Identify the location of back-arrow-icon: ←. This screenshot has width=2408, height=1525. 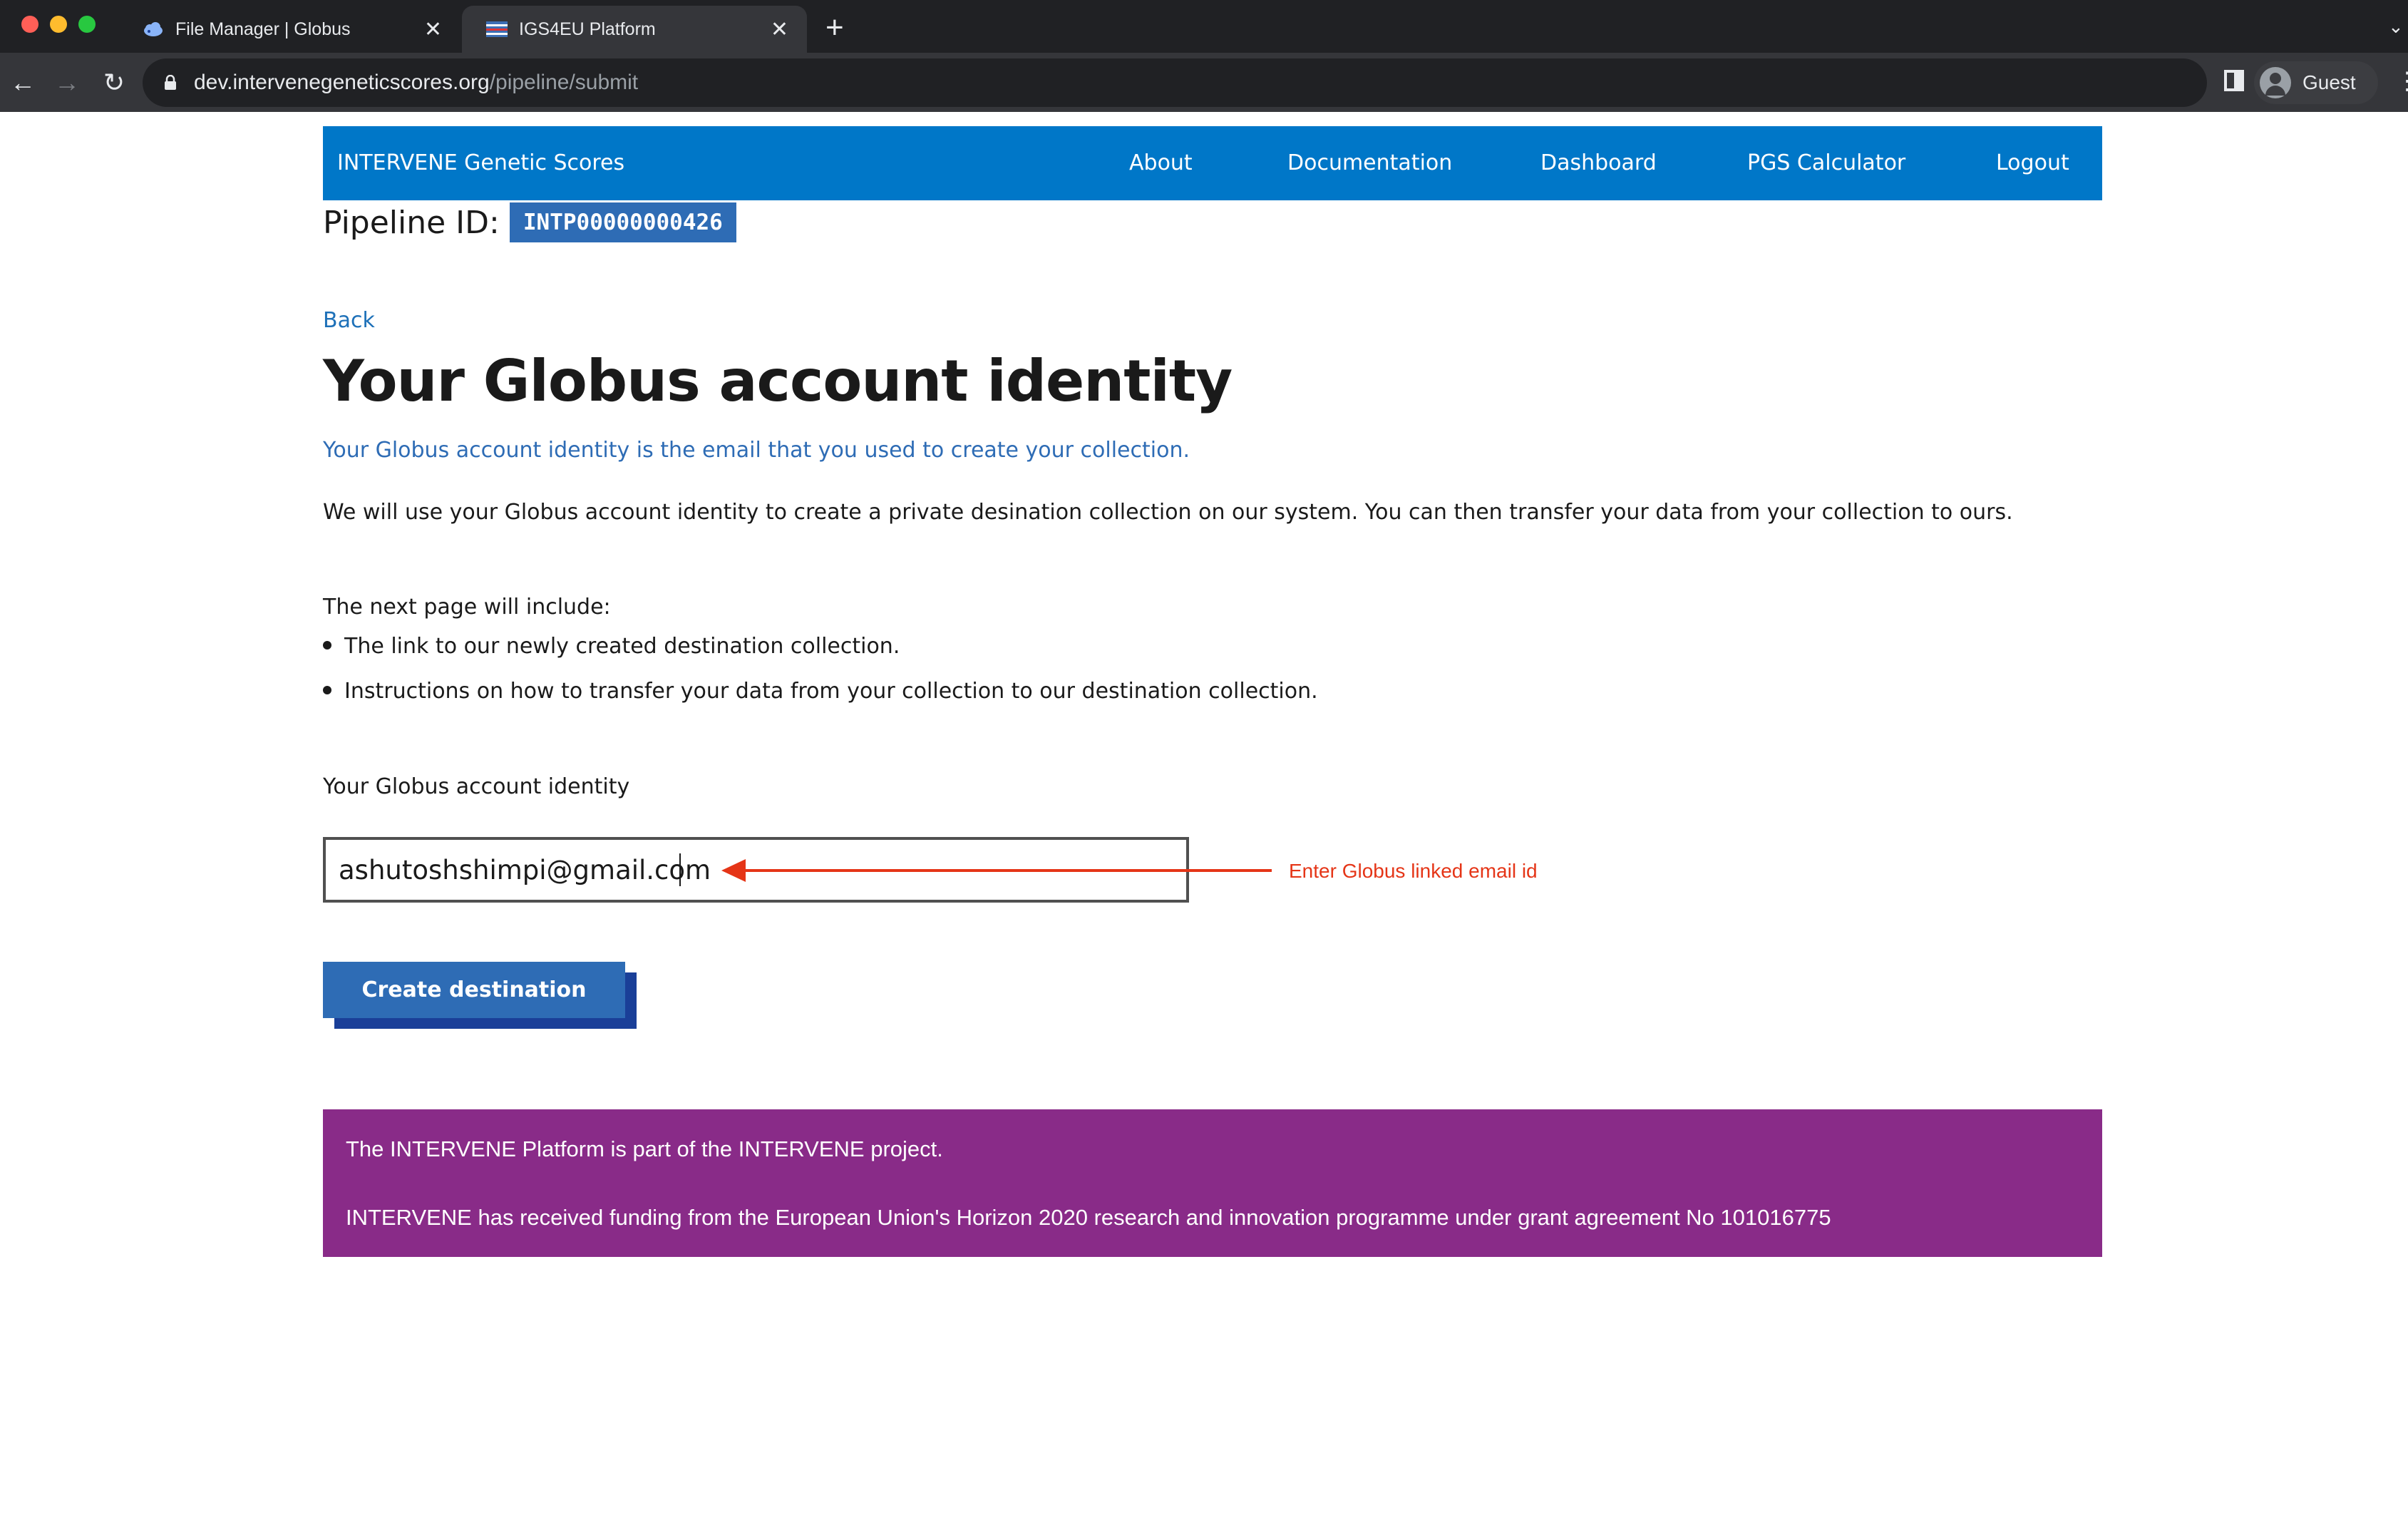
(23, 82).